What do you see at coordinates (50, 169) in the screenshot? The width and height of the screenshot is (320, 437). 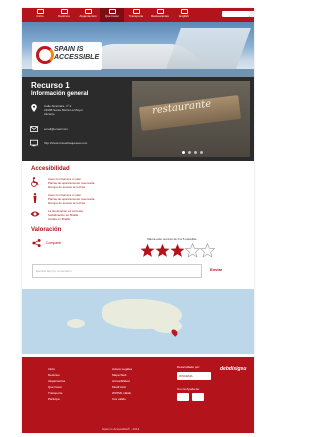 I see `accessibility-heading: Accesibilidad` at bounding box center [50, 169].